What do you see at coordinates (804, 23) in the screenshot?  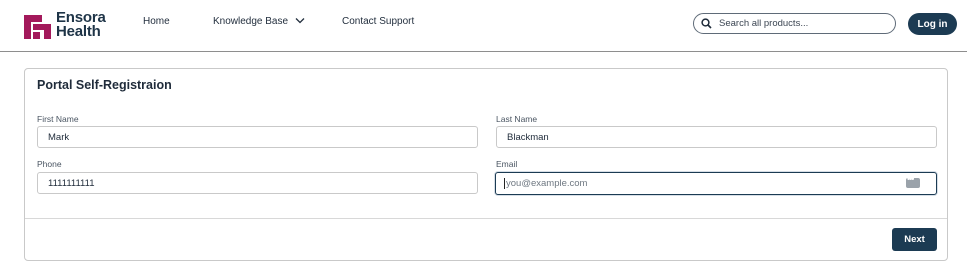 I see `search-input` at bounding box center [804, 23].